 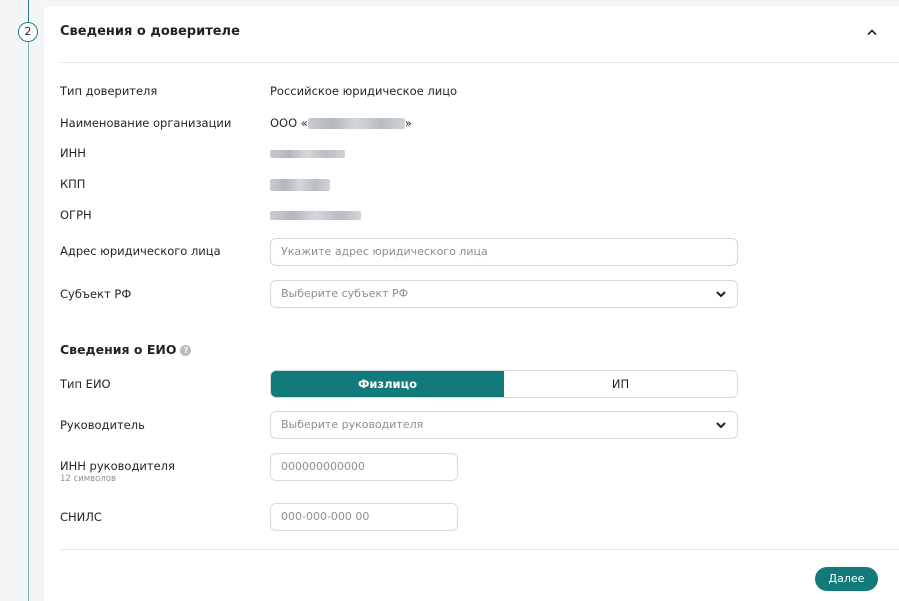 What do you see at coordinates (504, 425) in the screenshot?
I see `head-select: Выберите руководителя` at bounding box center [504, 425].